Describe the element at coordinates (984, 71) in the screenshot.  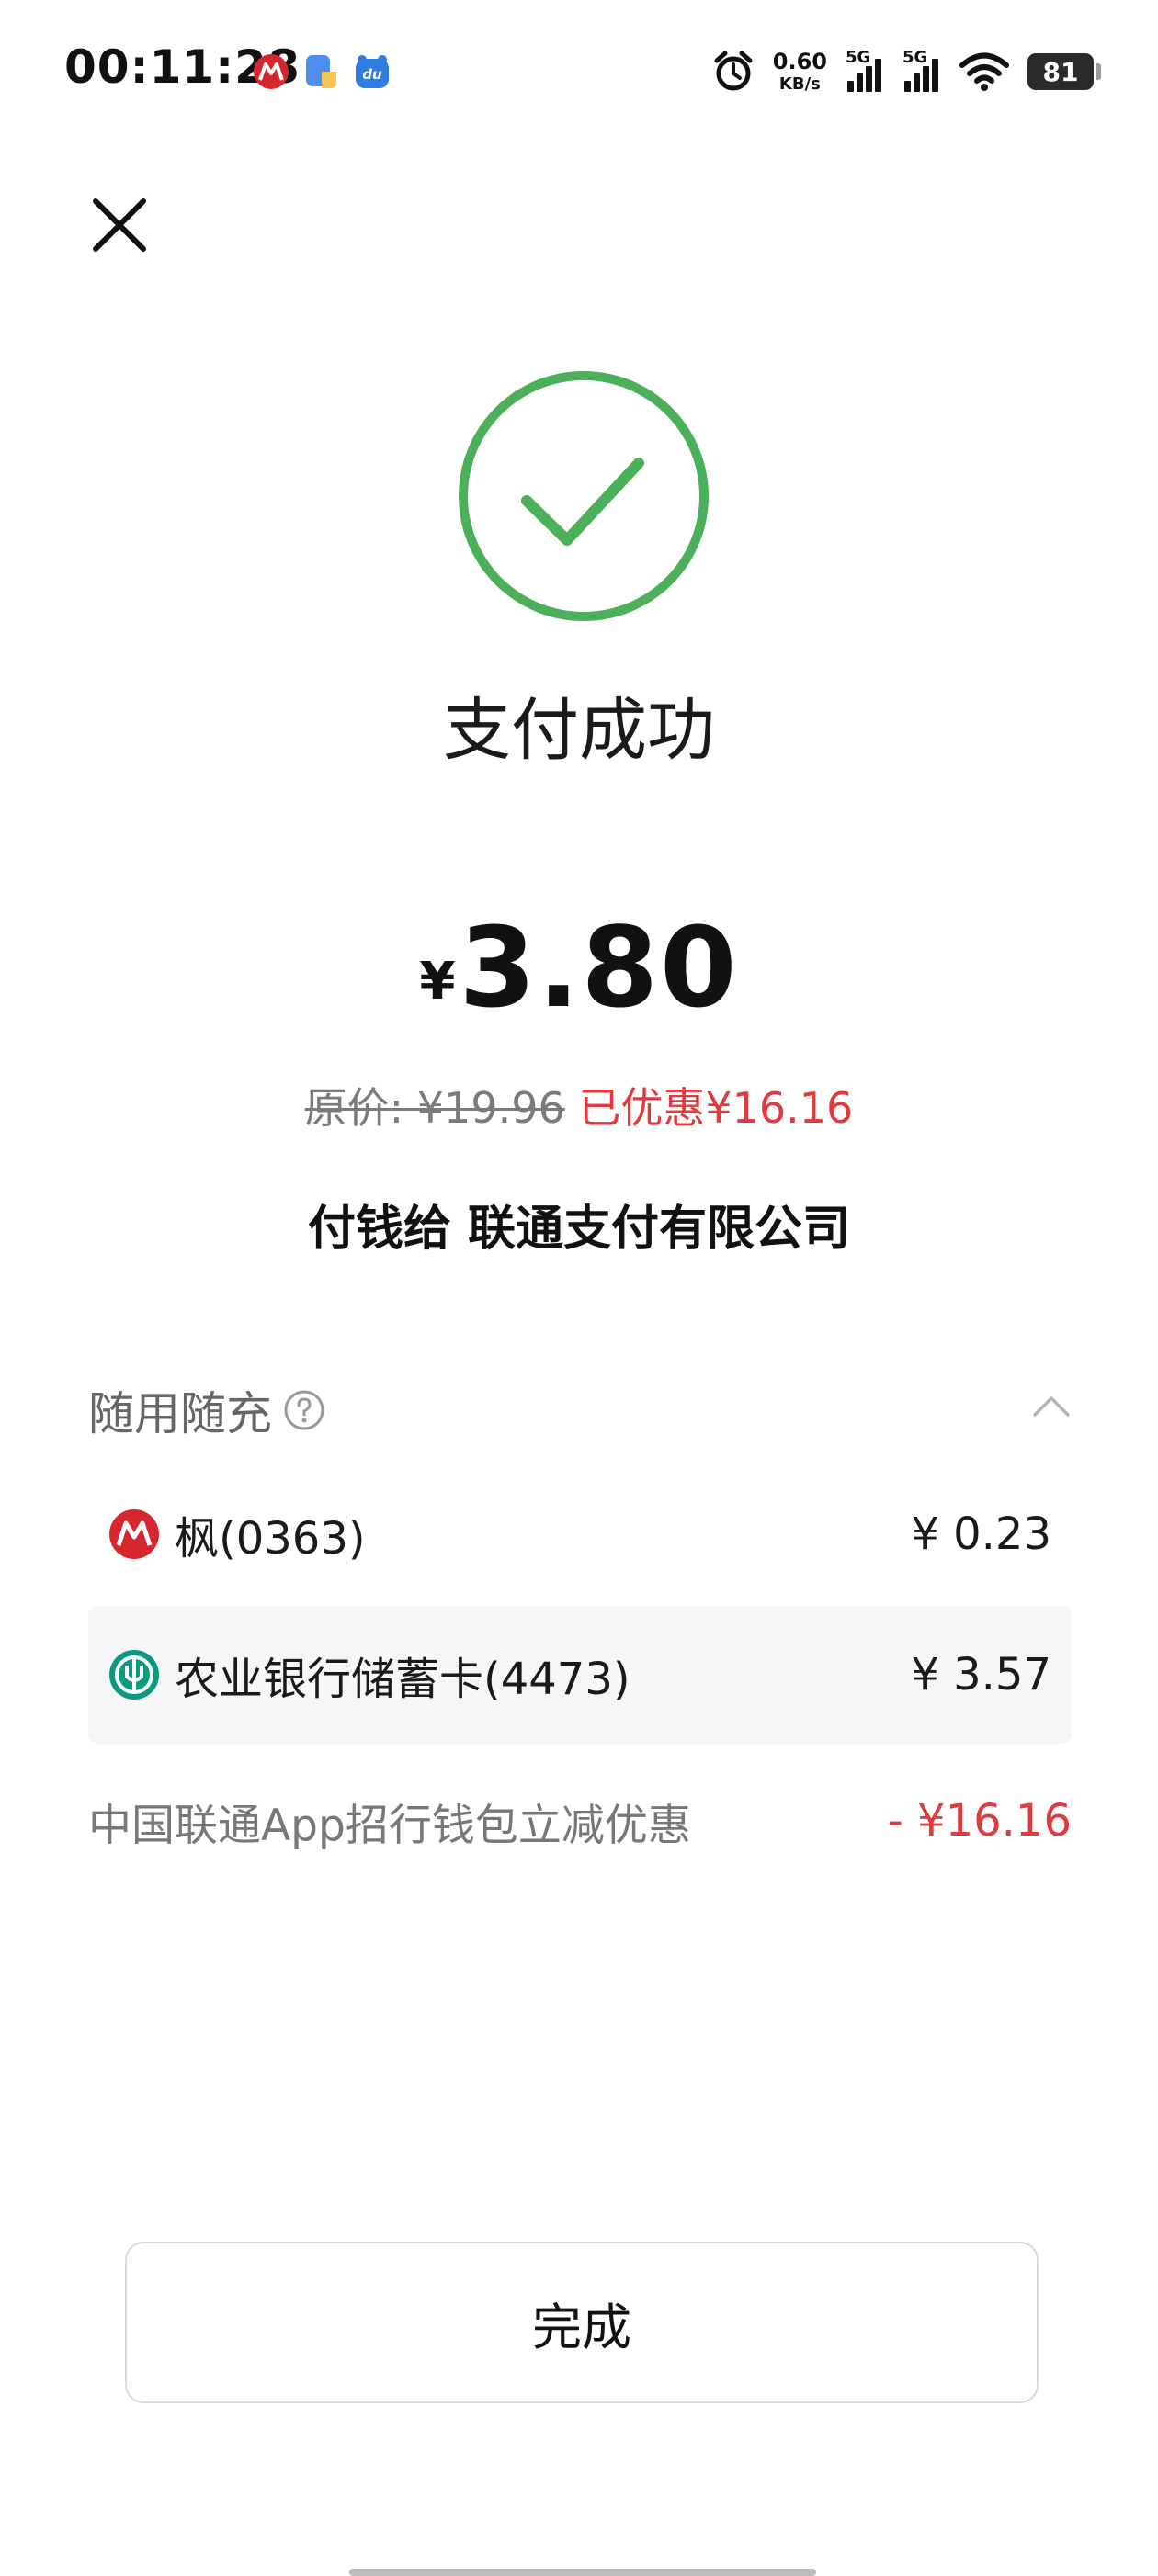
I see `wifi-icon` at that location.